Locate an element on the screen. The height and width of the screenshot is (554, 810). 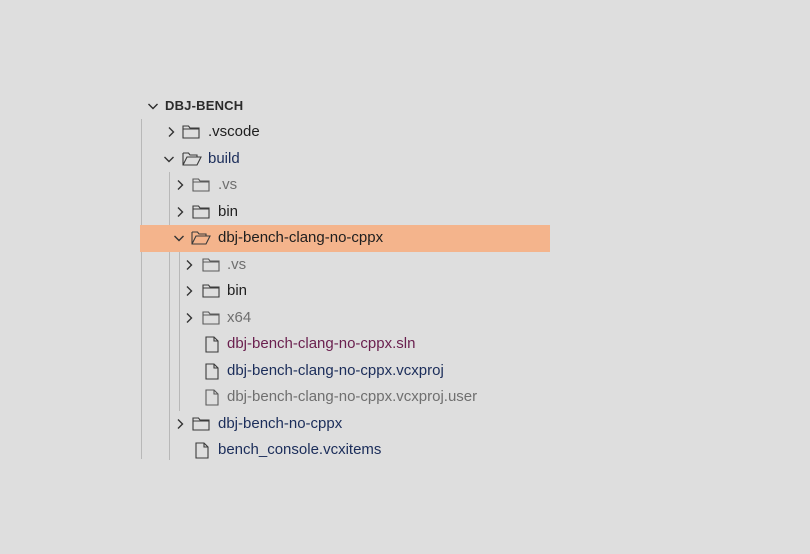
tree-item-label: bench_console.vcxitems is located at coordinates (300, 449).